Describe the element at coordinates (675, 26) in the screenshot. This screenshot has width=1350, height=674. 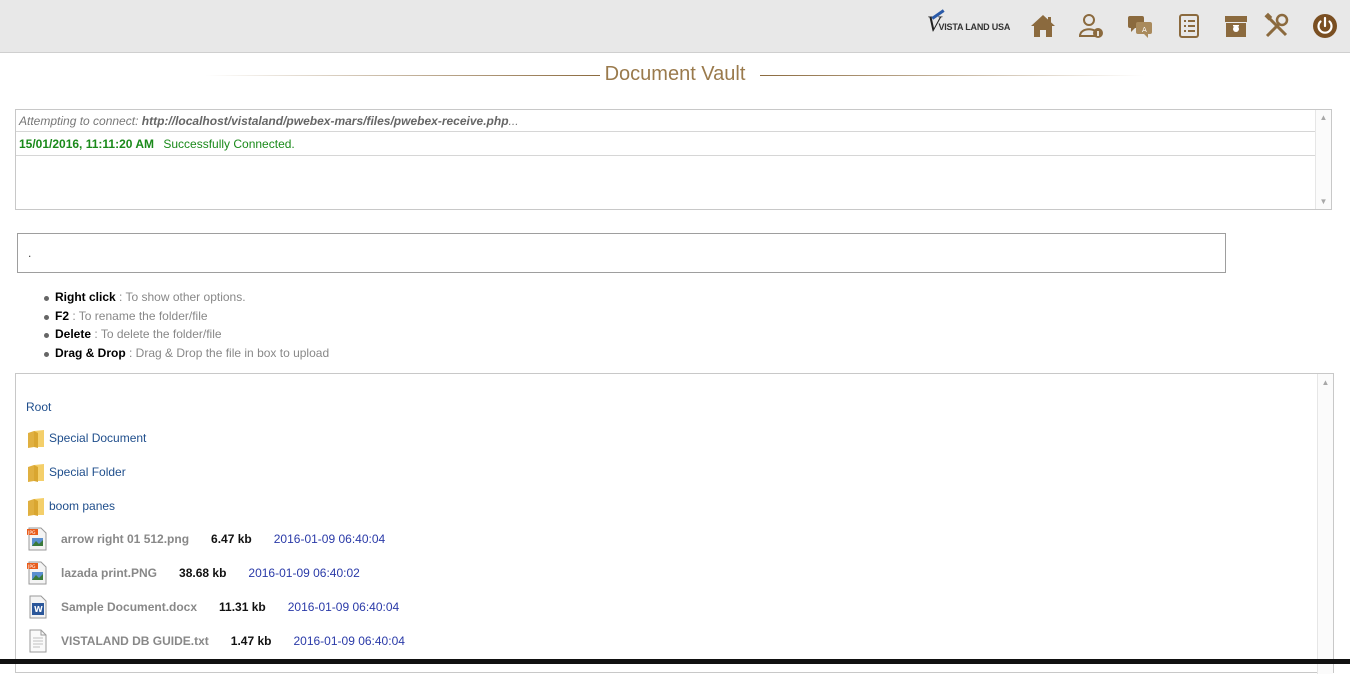
I see `top-bar: V VISTA LAND USA A` at that location.